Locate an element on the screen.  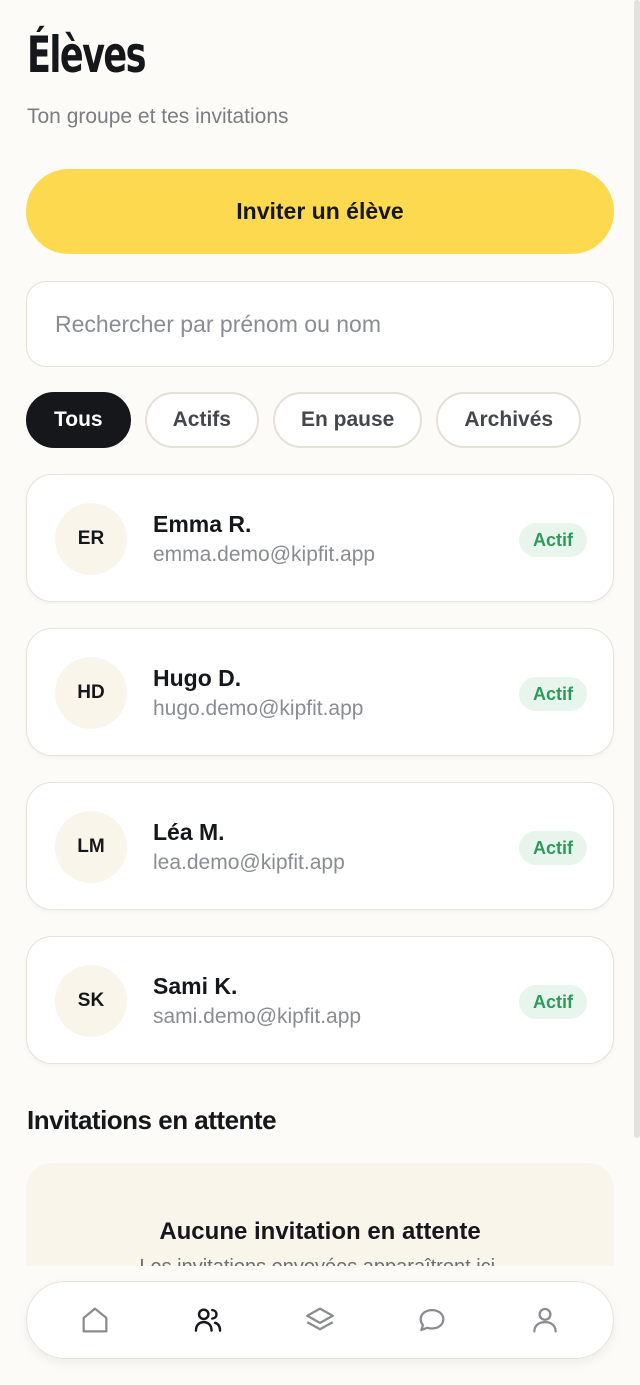
tab-profile is located at coordinates (545, 1320).